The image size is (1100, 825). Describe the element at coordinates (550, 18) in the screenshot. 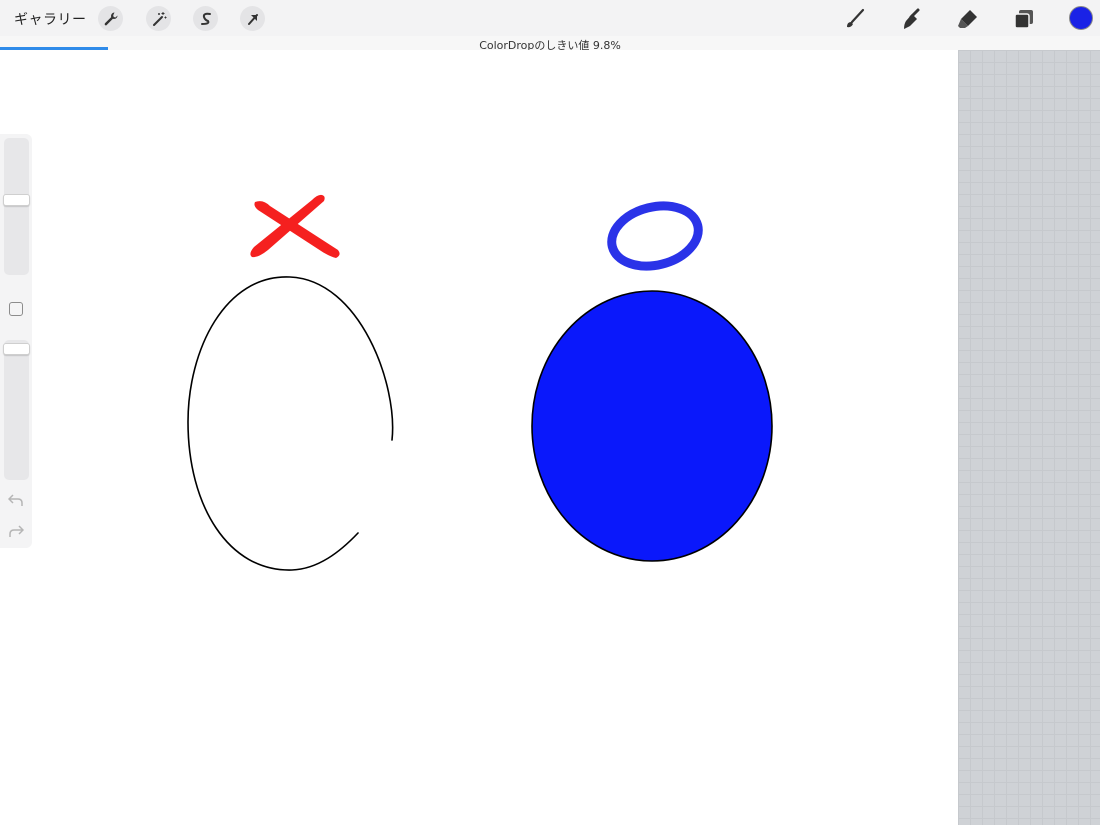

I see `top-toolbar: ギャラリー` at that location.